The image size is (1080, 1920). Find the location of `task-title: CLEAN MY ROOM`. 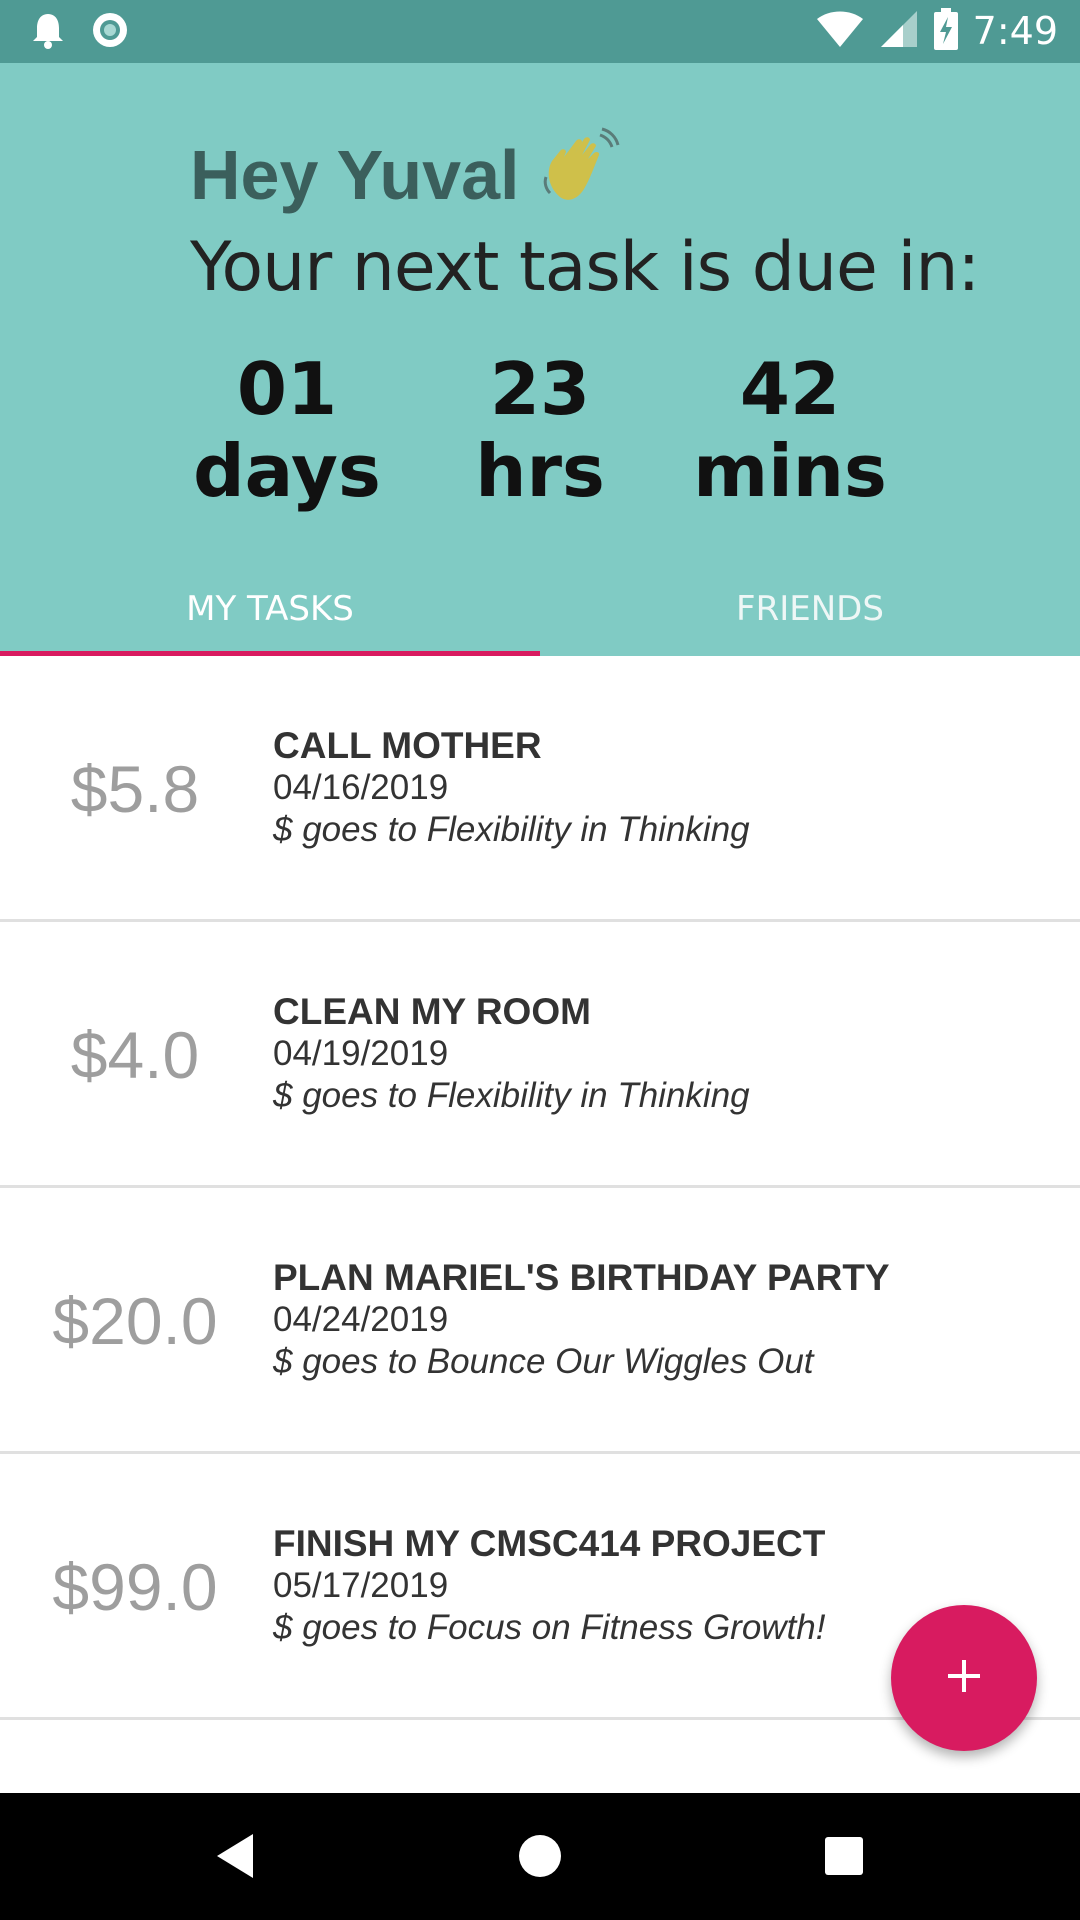

task-title: CLEAN MY ROOM is located at coordinates (432, 1011).